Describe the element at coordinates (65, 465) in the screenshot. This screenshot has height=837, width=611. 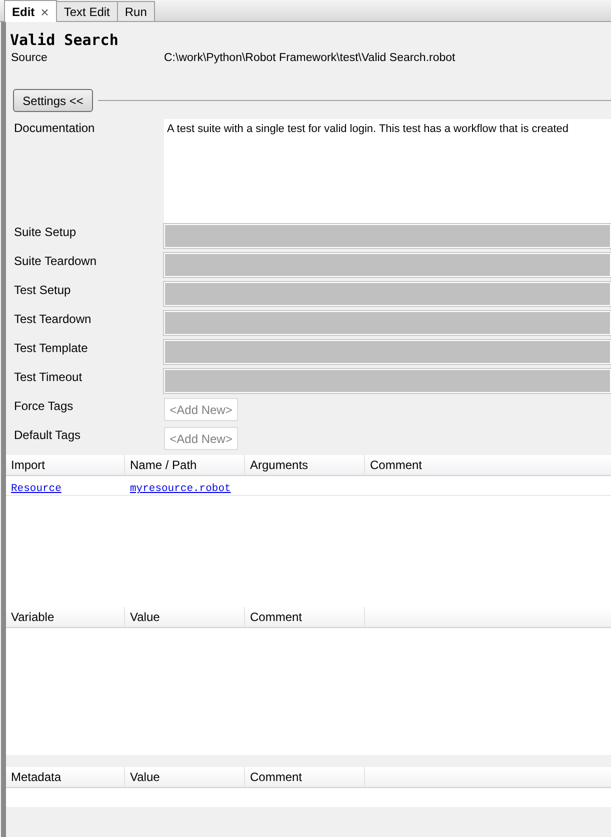
I see `column-header: Import` at that location.